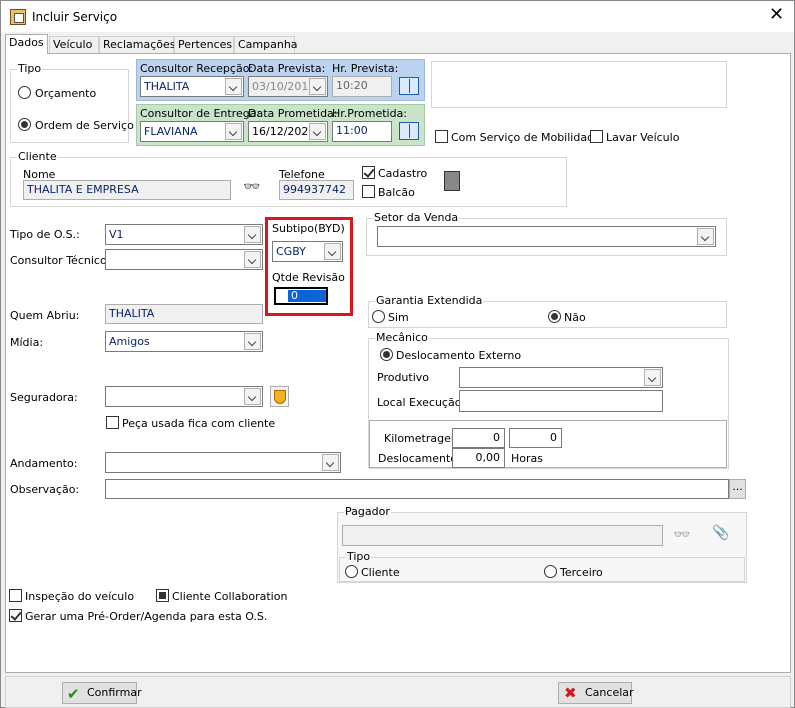 The height and width of the screenshot is (708, 795). I want to click on mecanico-title: Mecânico, so click(402, 337).